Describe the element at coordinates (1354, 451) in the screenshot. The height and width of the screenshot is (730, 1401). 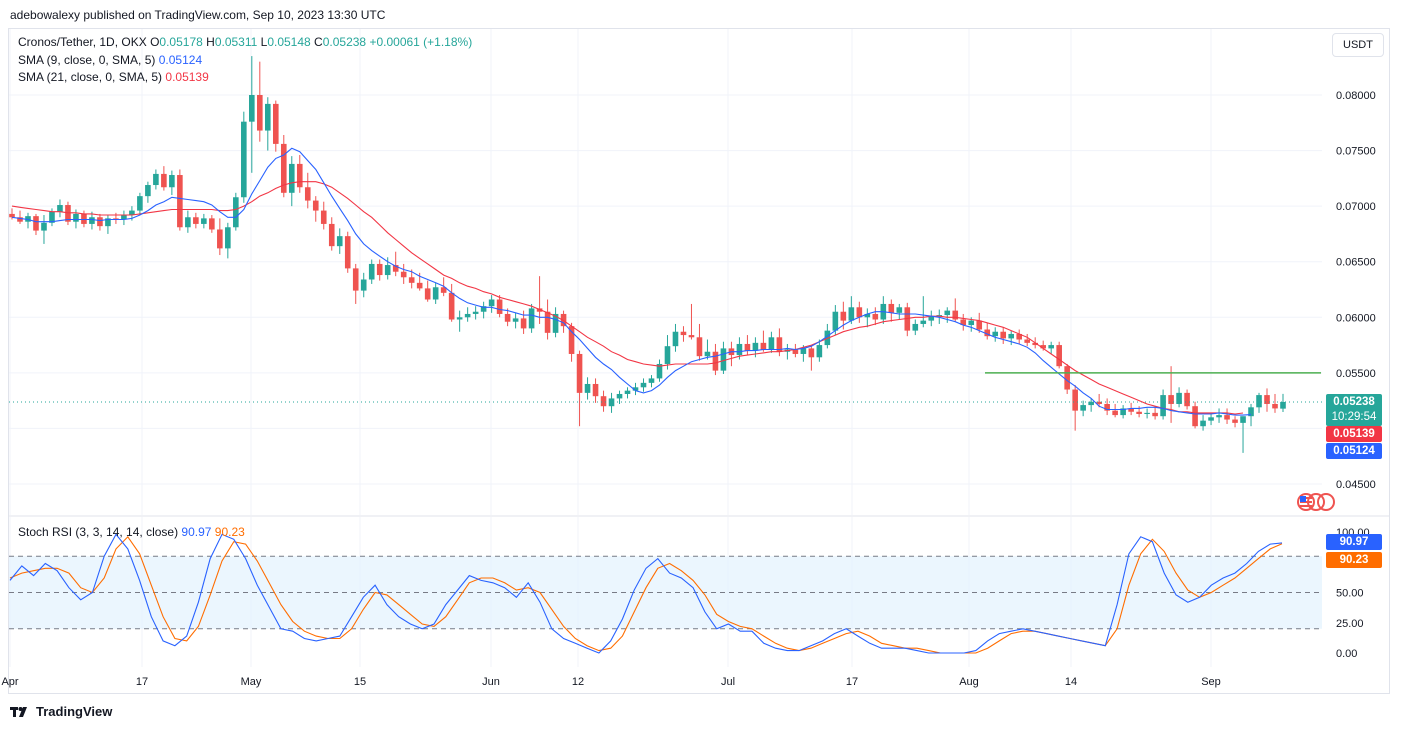
I see `sma9-price-tag: 0.05124` at that location.